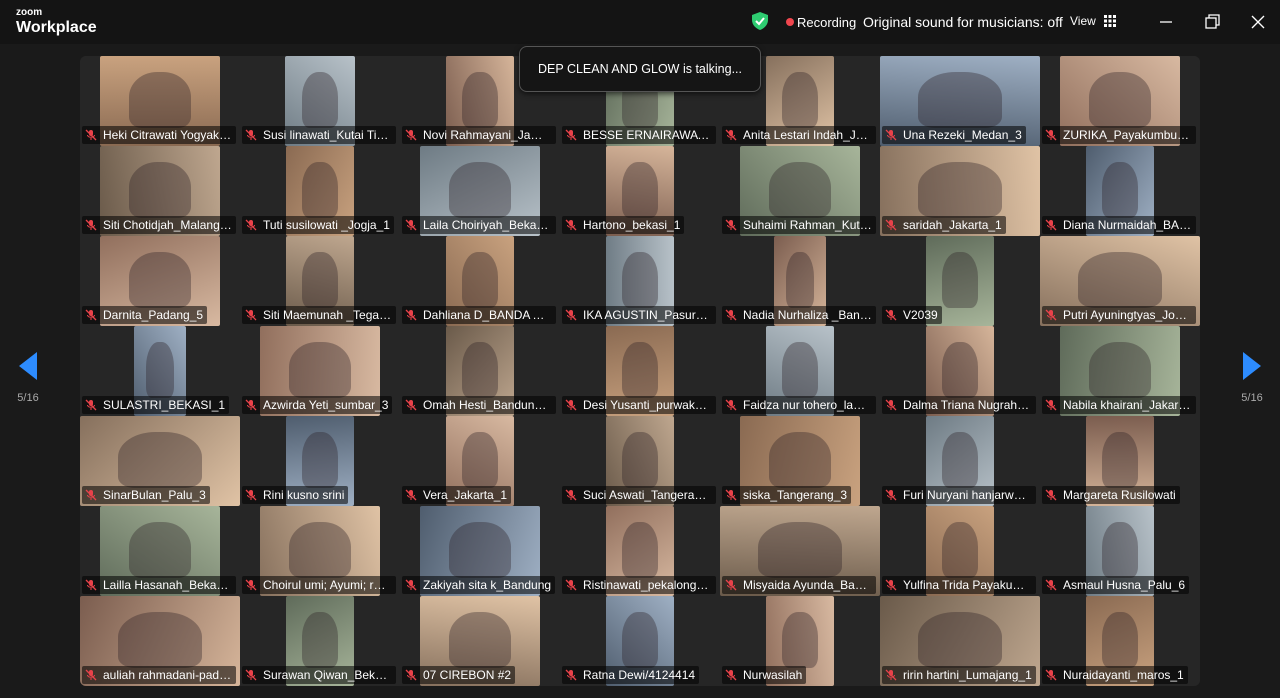  What do you see at coordinates (480, 641) in the screenshot?
I see `participant-tile: 07 CIREBON #2` at bounding box center [480, 641].